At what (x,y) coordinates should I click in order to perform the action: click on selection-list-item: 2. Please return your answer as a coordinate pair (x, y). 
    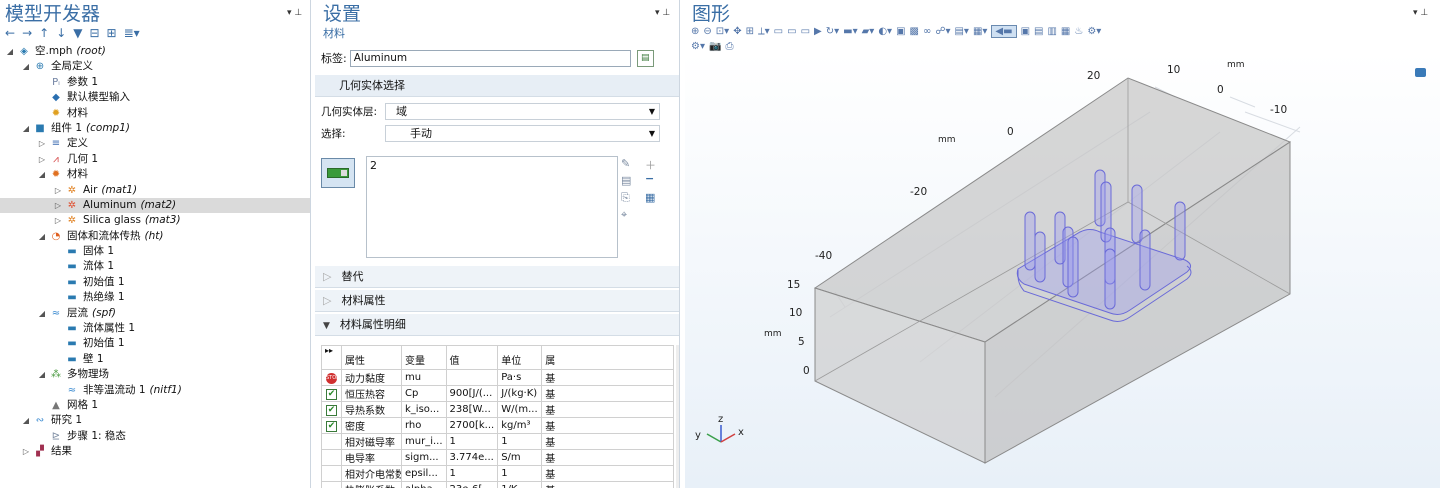
    Looking at the image, I should click on (492, 165).